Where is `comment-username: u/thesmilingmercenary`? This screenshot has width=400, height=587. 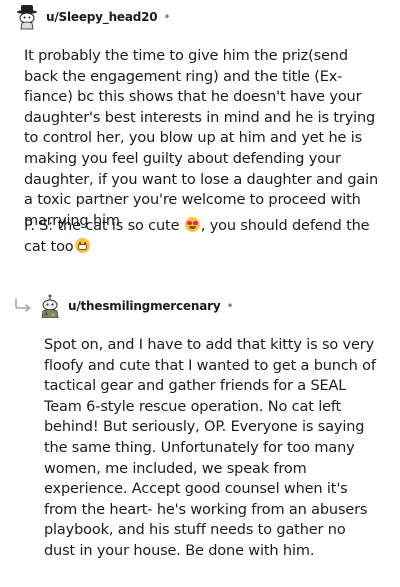 comment-username: u/thesmilingmercenary is located at coordinates (144, 306).